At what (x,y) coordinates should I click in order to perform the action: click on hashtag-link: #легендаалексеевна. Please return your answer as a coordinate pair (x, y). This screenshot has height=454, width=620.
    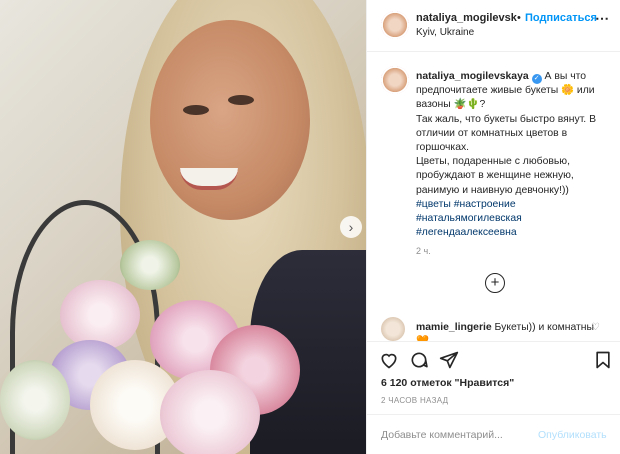
    Looking at the image, I should click on (466, 232).